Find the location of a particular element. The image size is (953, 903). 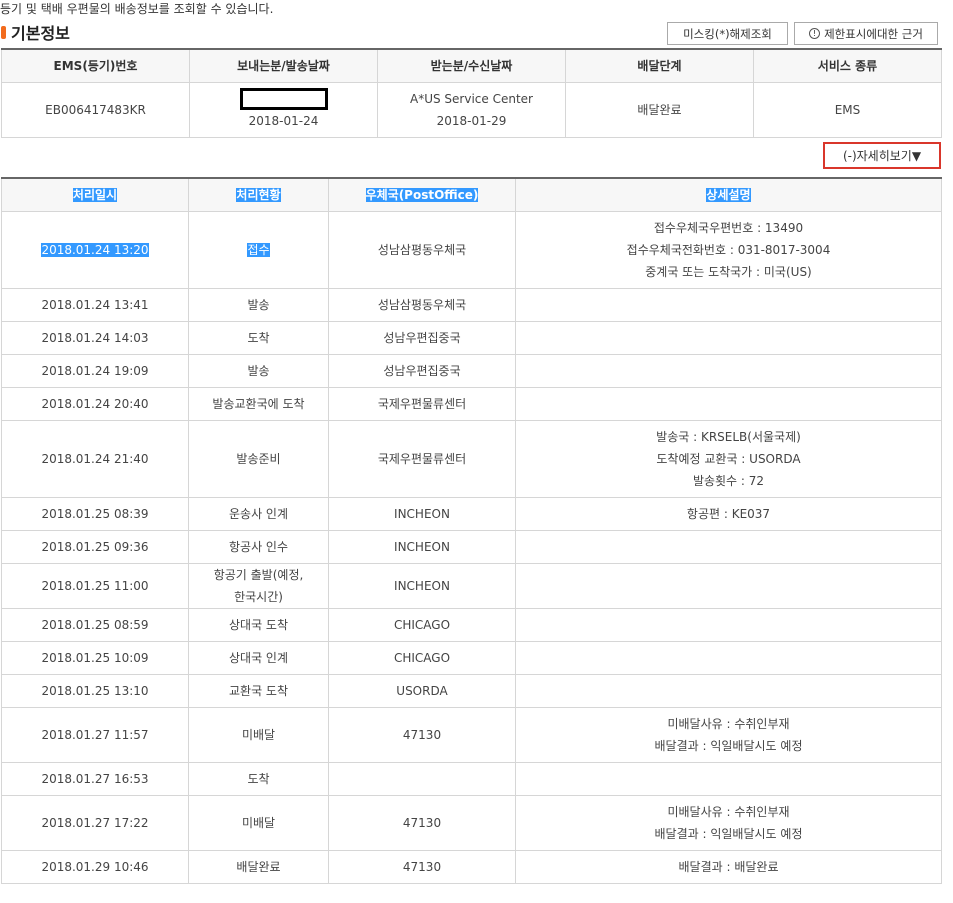

table-row: 2018.01.29 10:46 배달완료 47130 배달결과 : 배달완료 is located at coordinates (471, 866).